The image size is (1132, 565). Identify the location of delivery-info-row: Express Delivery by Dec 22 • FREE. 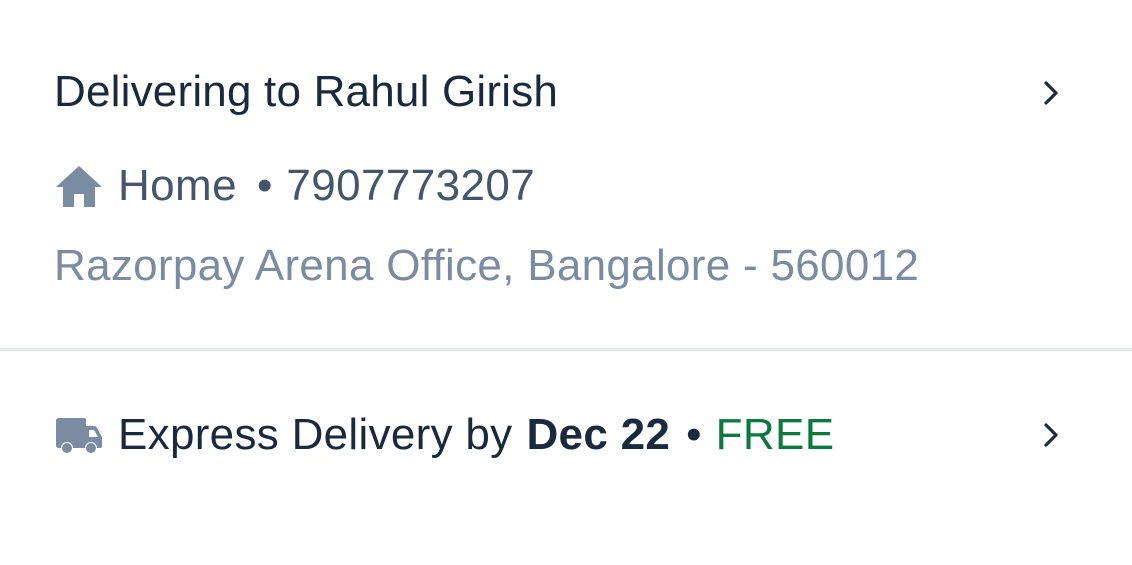
(444, 435).